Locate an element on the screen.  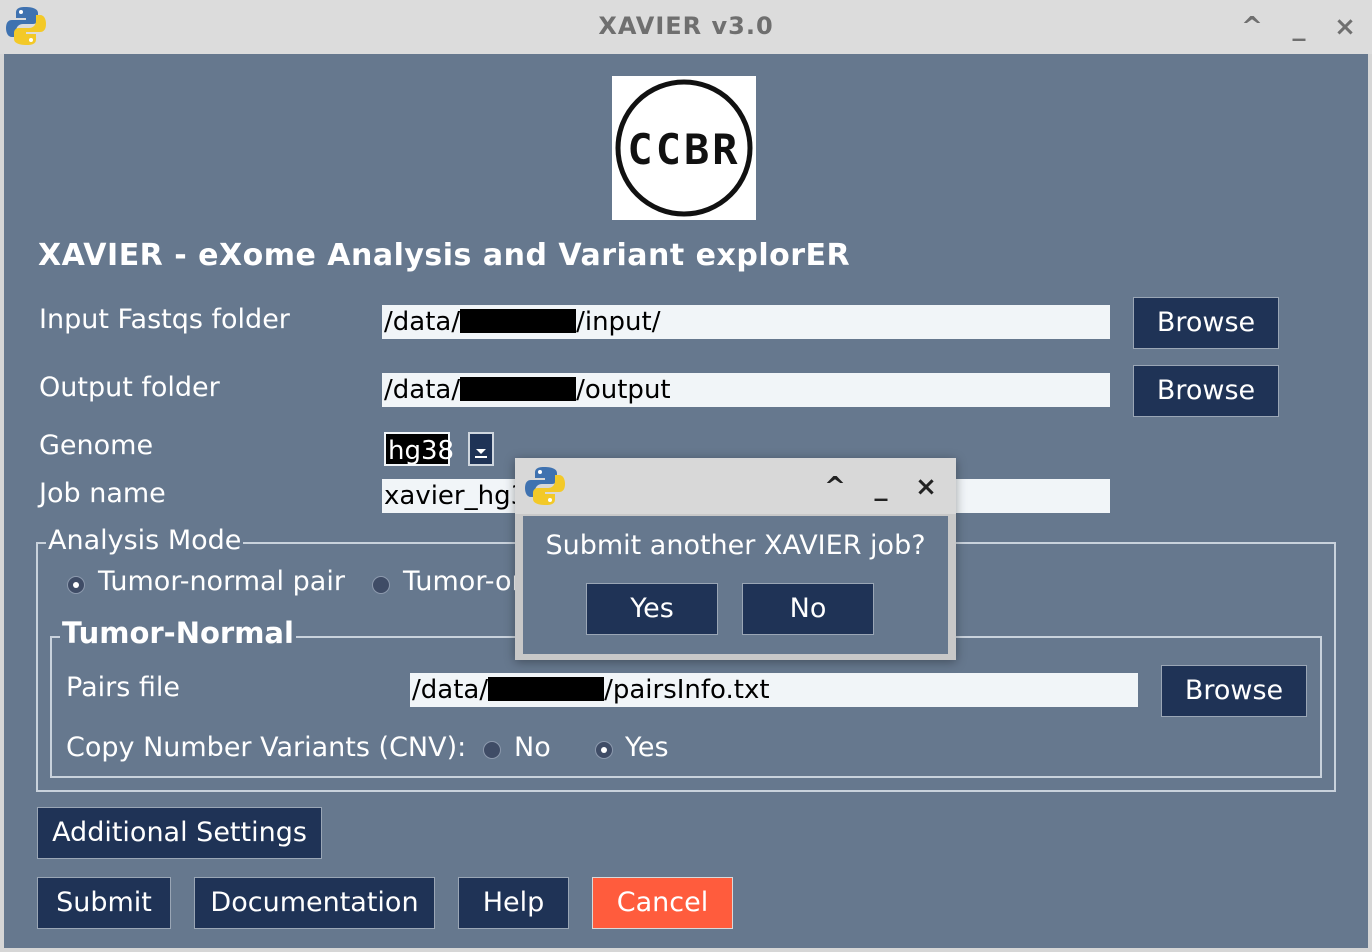
genome-value: hg38 is located at coordinates (419, 449).